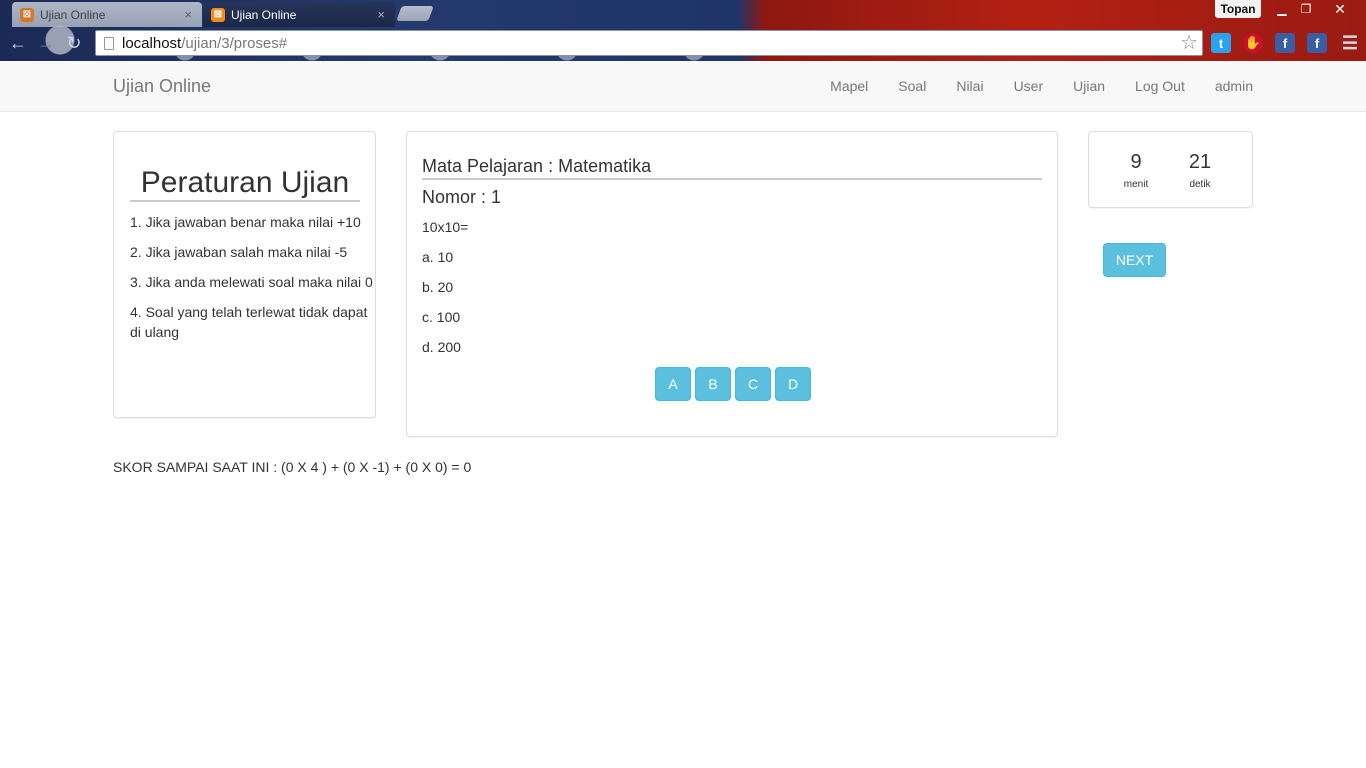 The height and width of the screenshot is (768, 1366). I want to click on rule-item: 3. Jika anda melewati soal maka nilai 0, so click(251, 282).